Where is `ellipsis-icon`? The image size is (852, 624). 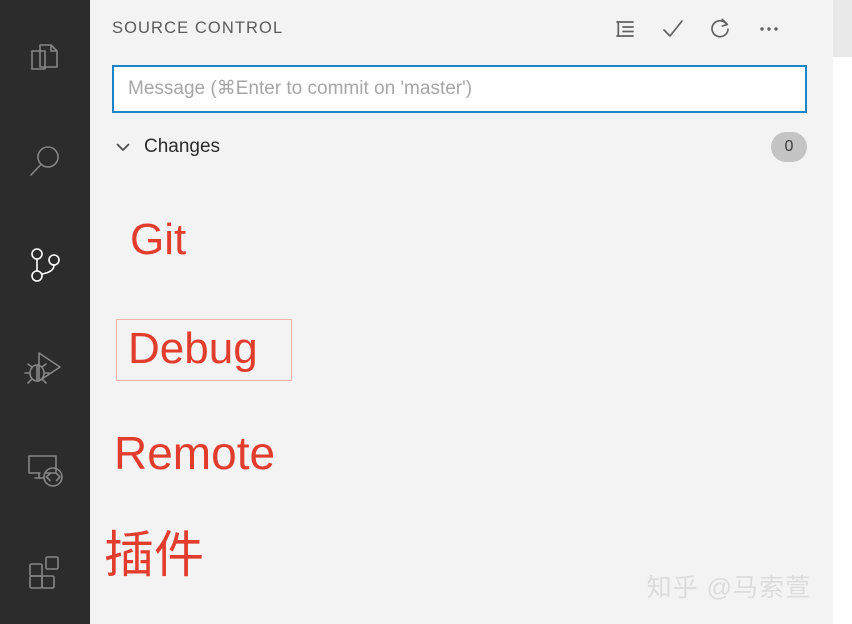 ellipsis-icon is located at coordinates (769, 29).